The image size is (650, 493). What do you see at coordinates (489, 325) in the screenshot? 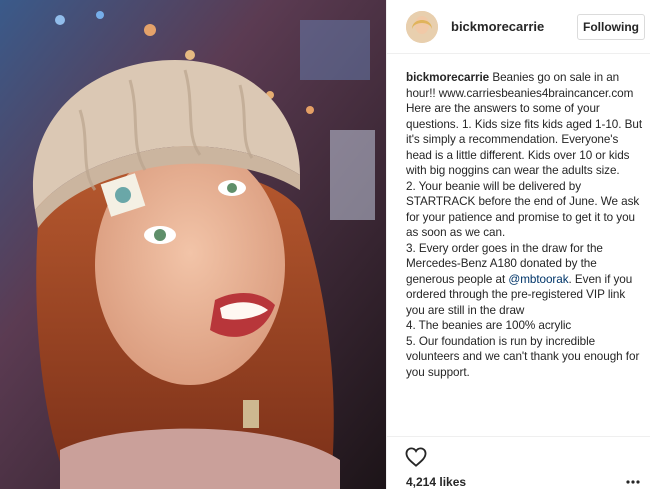
I see `caption-line: 4. The beanies are 100% acrylic` at bounding box center [489, 325].